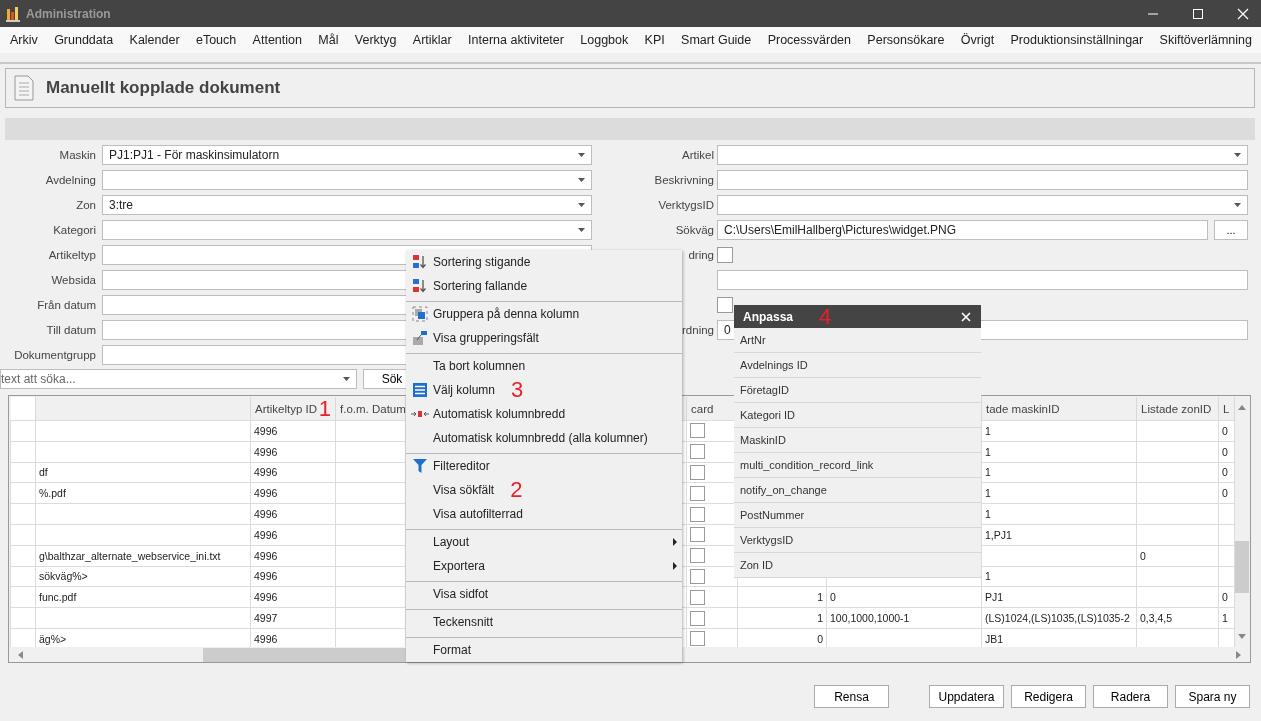 This screenshot has height=721, width=1261. I want to click on field-label: Avdelning, so click(70, 179).